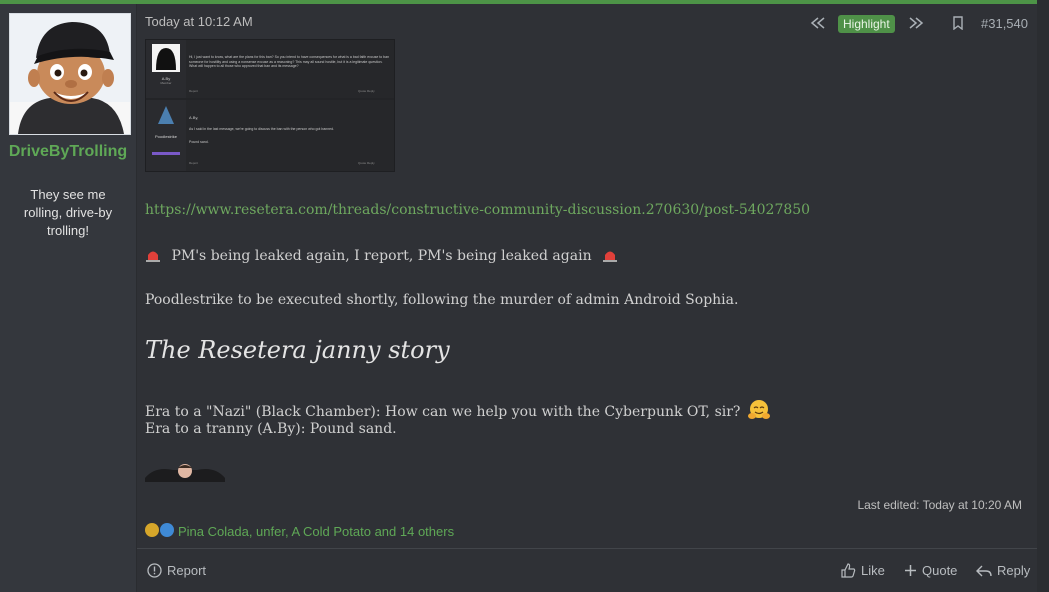 Image resolution: width=1049 pixels, height=592 pixels. What do you see at coordinates (68, 152) in the screenshot?
I see `username: DriveByTrolling` at bounding box center [68, 152].